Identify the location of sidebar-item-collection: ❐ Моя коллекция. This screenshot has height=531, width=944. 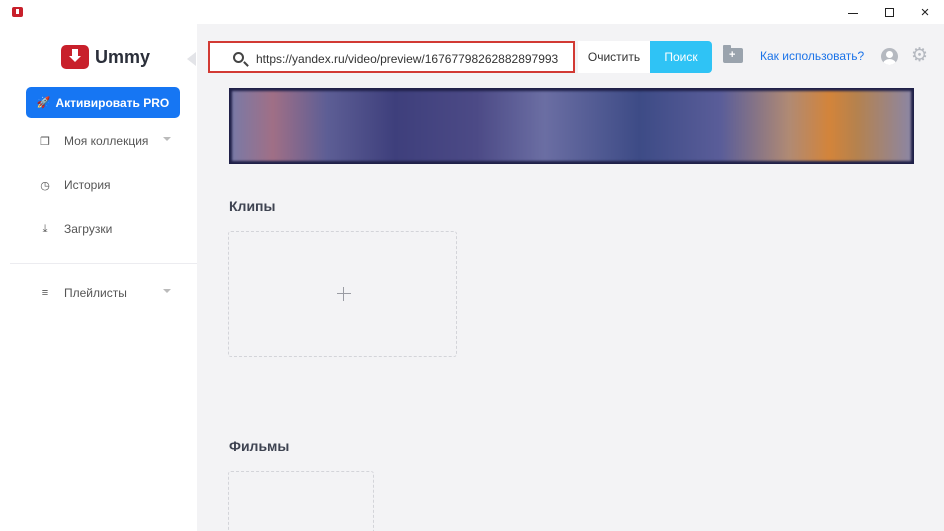
(108, 141).